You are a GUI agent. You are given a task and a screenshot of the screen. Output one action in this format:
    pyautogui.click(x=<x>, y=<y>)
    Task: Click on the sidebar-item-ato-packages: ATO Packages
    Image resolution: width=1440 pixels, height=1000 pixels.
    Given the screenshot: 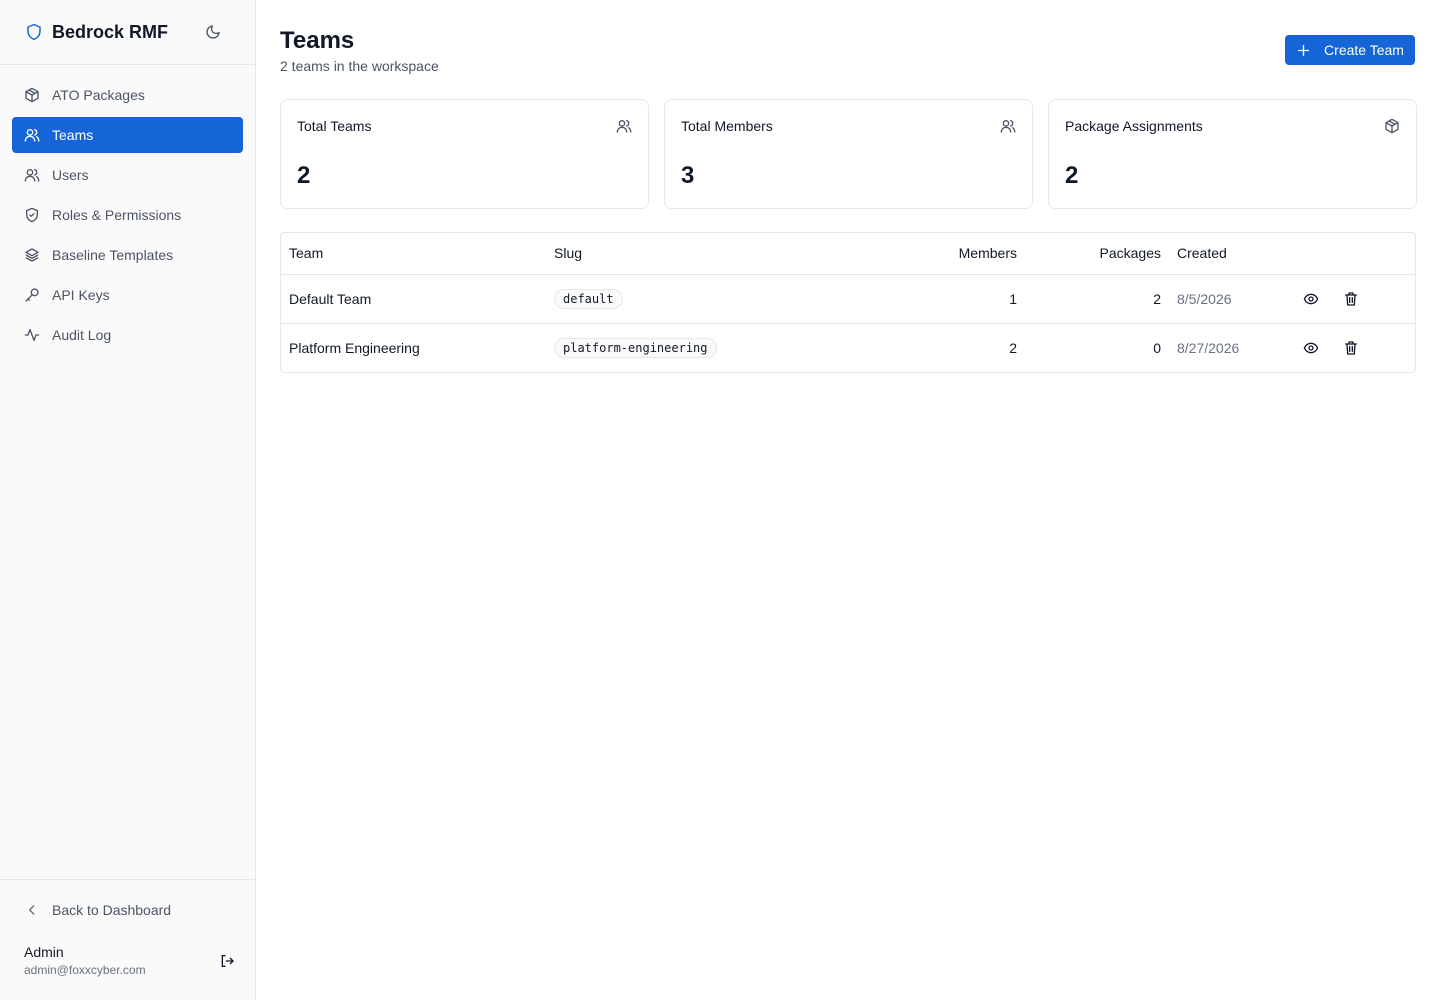 What is the action you would take?
    pyautogui.click(x=127, y=95)
    